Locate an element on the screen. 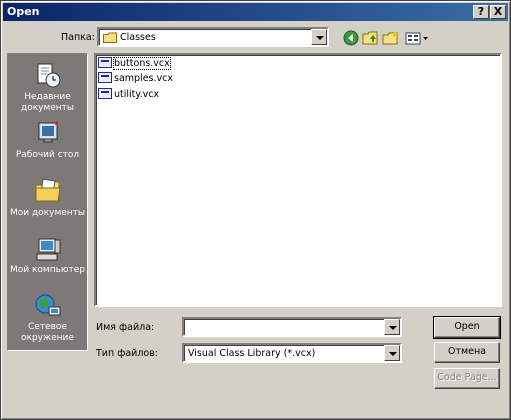 The image size is (511, 420). dialog-title: Open is located at coordinates (23, 11).